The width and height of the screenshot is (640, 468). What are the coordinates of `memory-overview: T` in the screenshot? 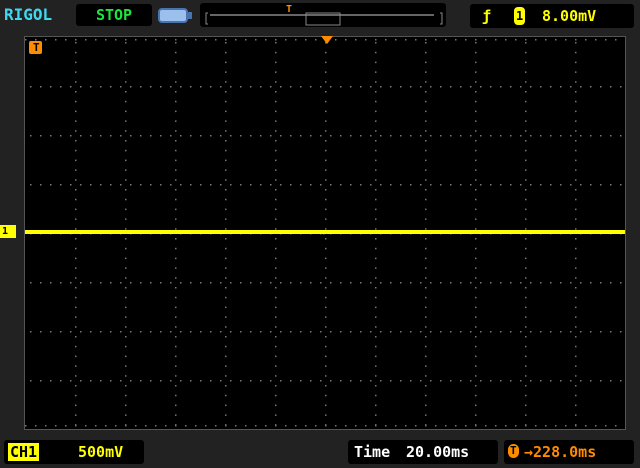 It's located at (323, 15).